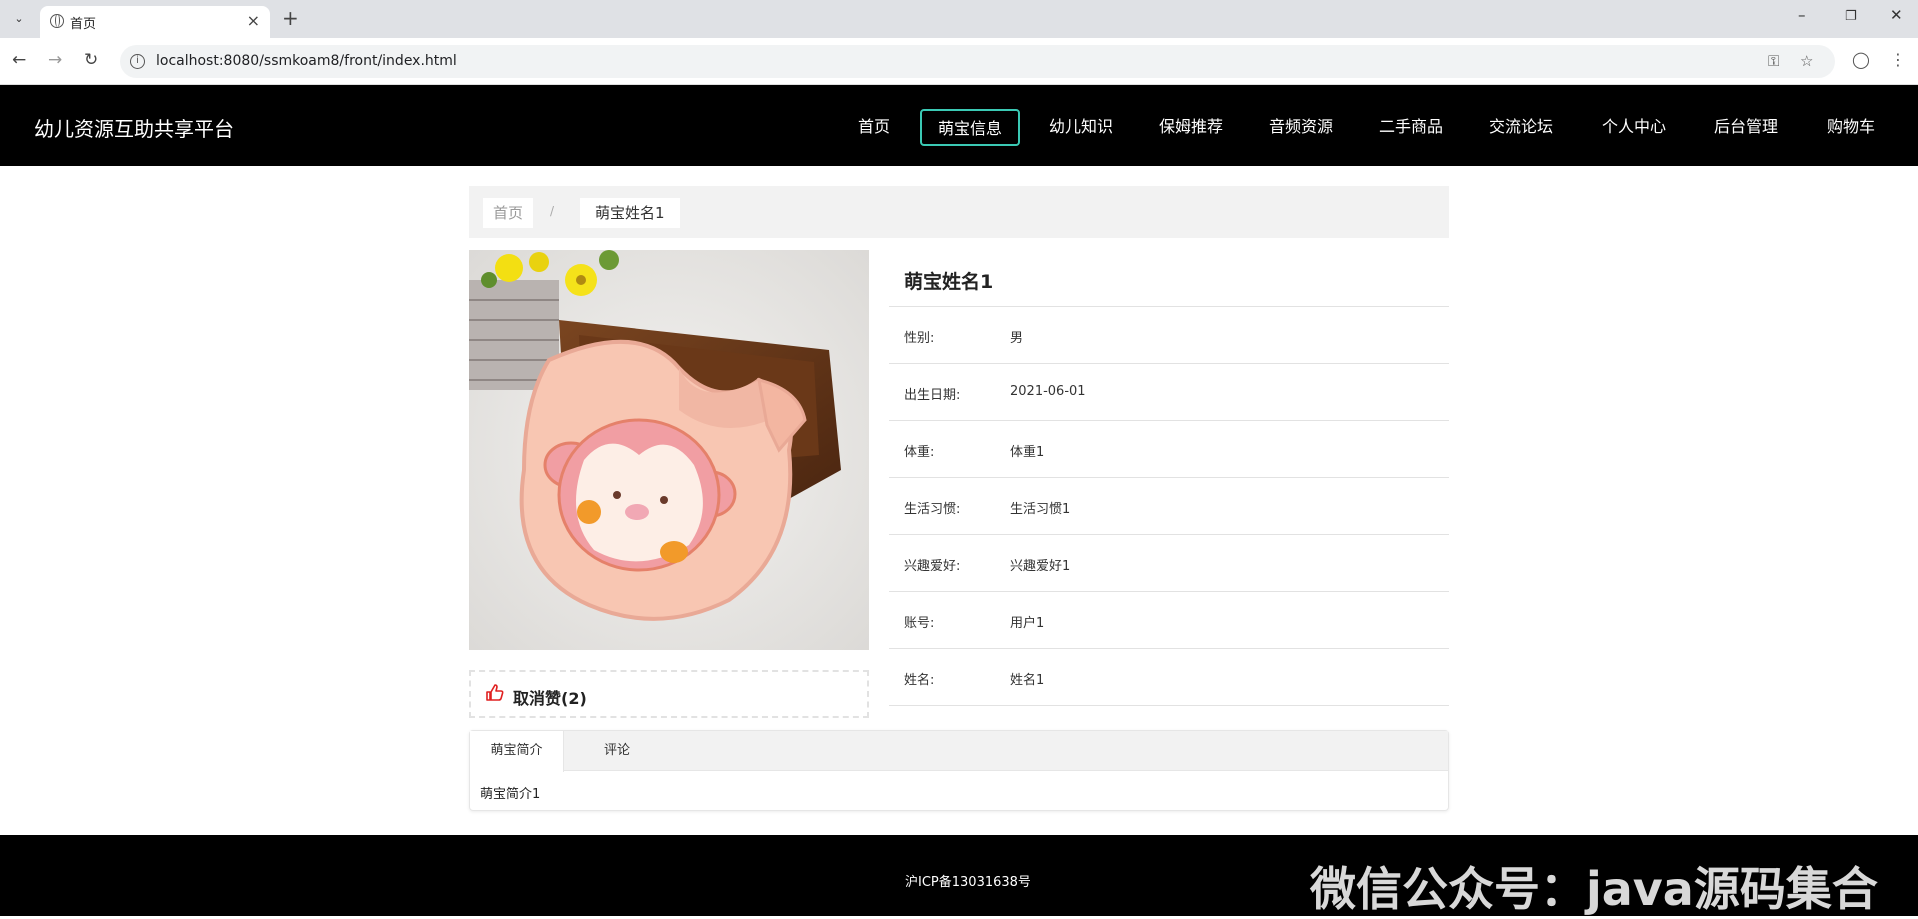 The height and width of the screenshot is (919, 1918). Describe the element at coordinates (919, 623) in the screenshot. I see `detail-label: 账号:` at that location.